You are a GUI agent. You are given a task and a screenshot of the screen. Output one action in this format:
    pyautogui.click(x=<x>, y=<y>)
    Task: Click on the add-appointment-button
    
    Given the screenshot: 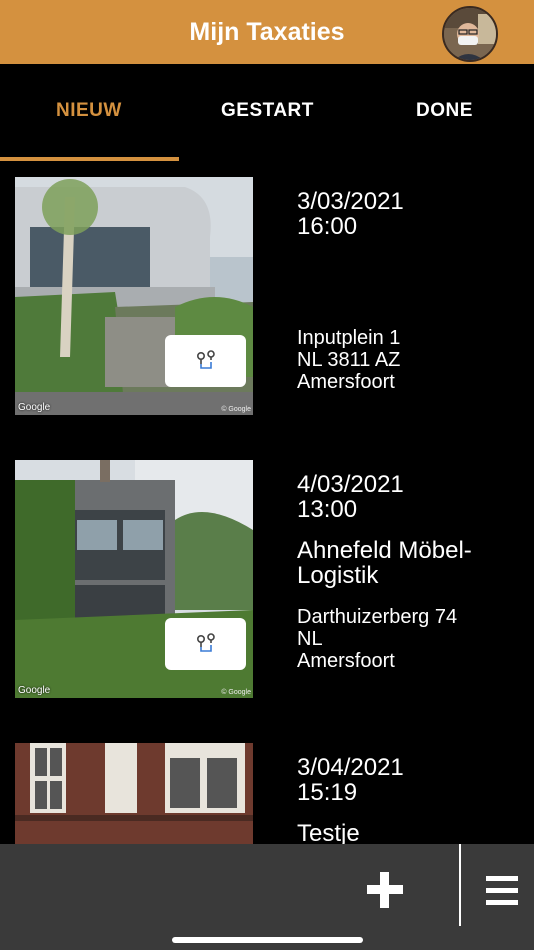 What is the action you would take?
    pyautogui.click(x=385, y=890)
    